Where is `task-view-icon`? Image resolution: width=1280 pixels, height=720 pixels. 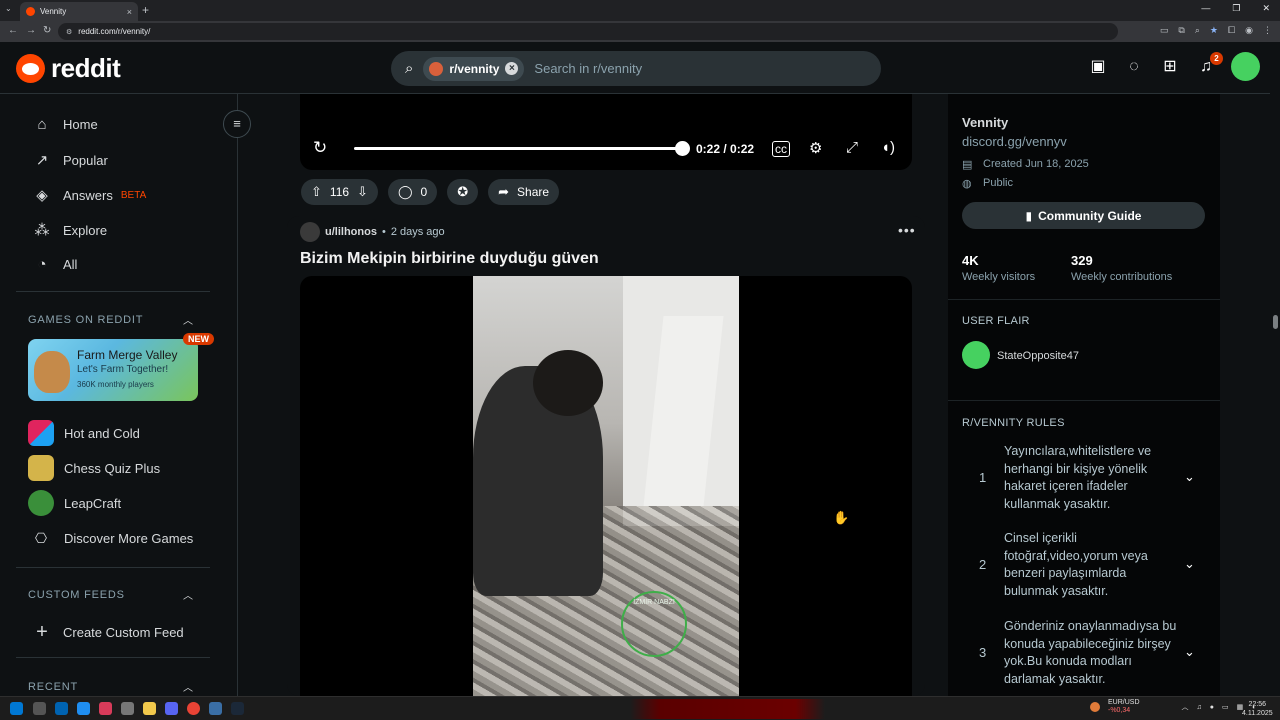
task-view-icon is located at coordinates (39, 708).